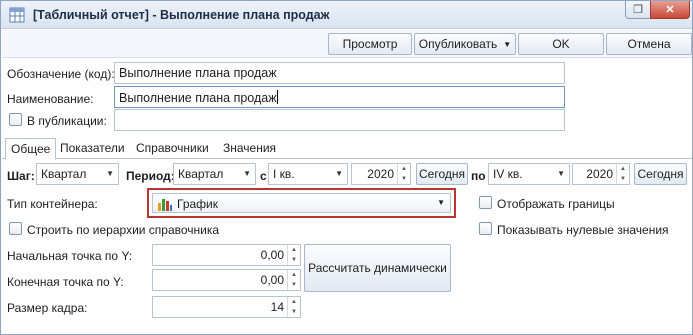  I want to click on tab-directories: Справочники, so click(172, 148).